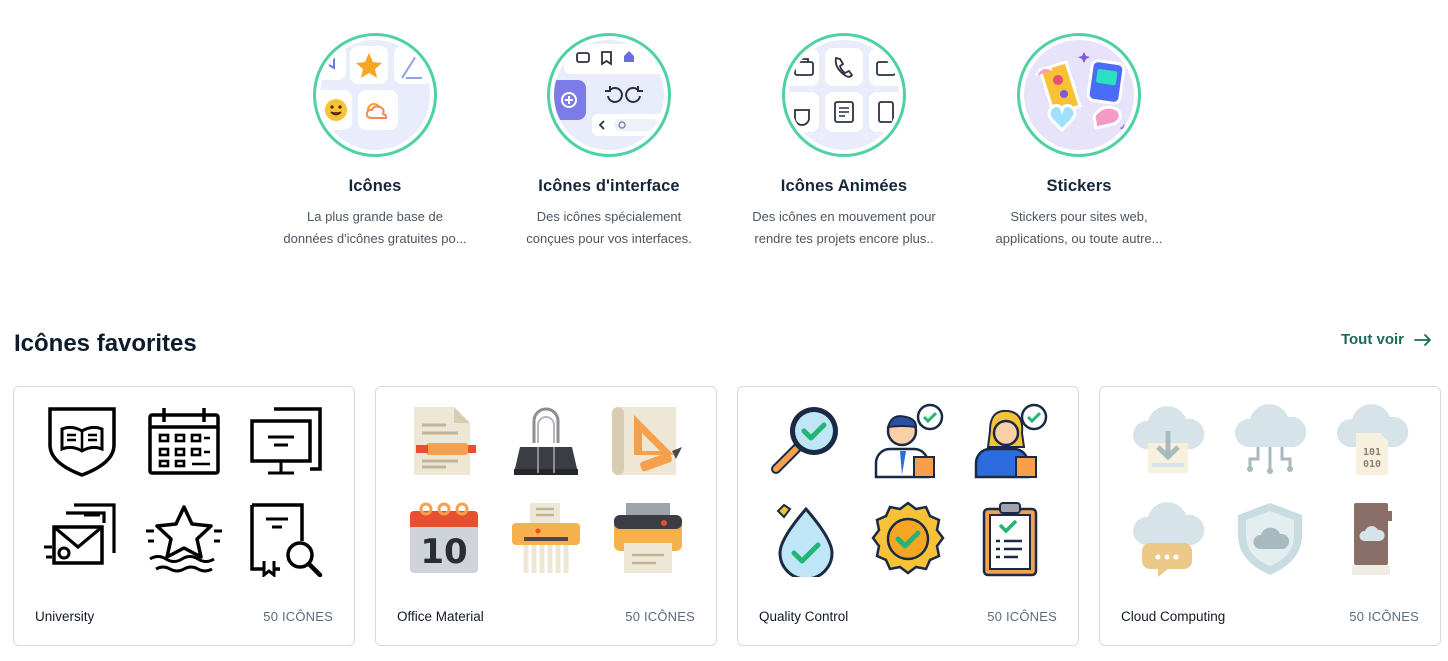  I want to click on magnifier-check-icon, so click(806, 441).